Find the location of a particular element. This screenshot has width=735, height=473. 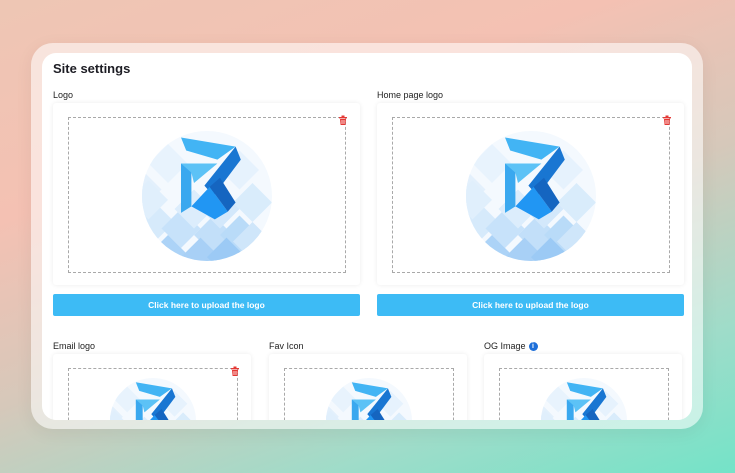

og-image-card is located at coordinates (583, 387).